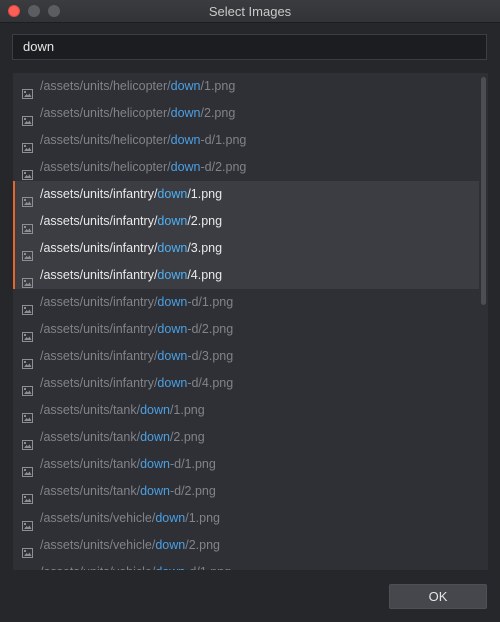  What do you see at coordinates (246, 437) in the screenshot?
I see `file-list-item: /assets/units/tank/down/2.png` at bounding box center [246, 437].